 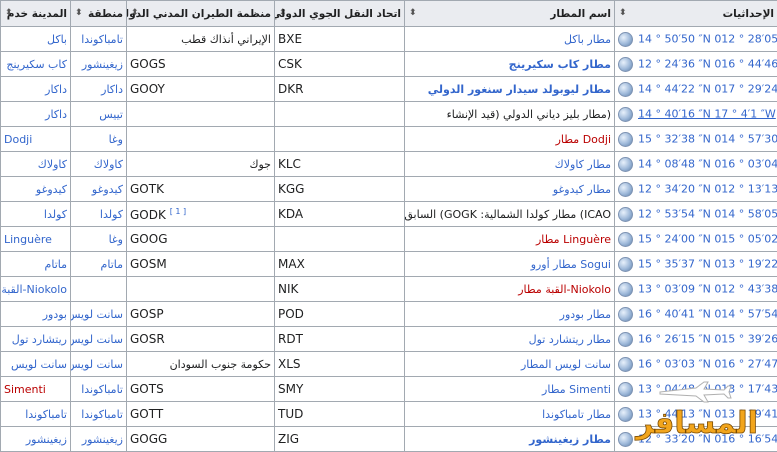 What do you see at coordinates (510, 139) in the screenshot?
I see `airport-link: Dodji مطار` at bounding box center [510, 139].